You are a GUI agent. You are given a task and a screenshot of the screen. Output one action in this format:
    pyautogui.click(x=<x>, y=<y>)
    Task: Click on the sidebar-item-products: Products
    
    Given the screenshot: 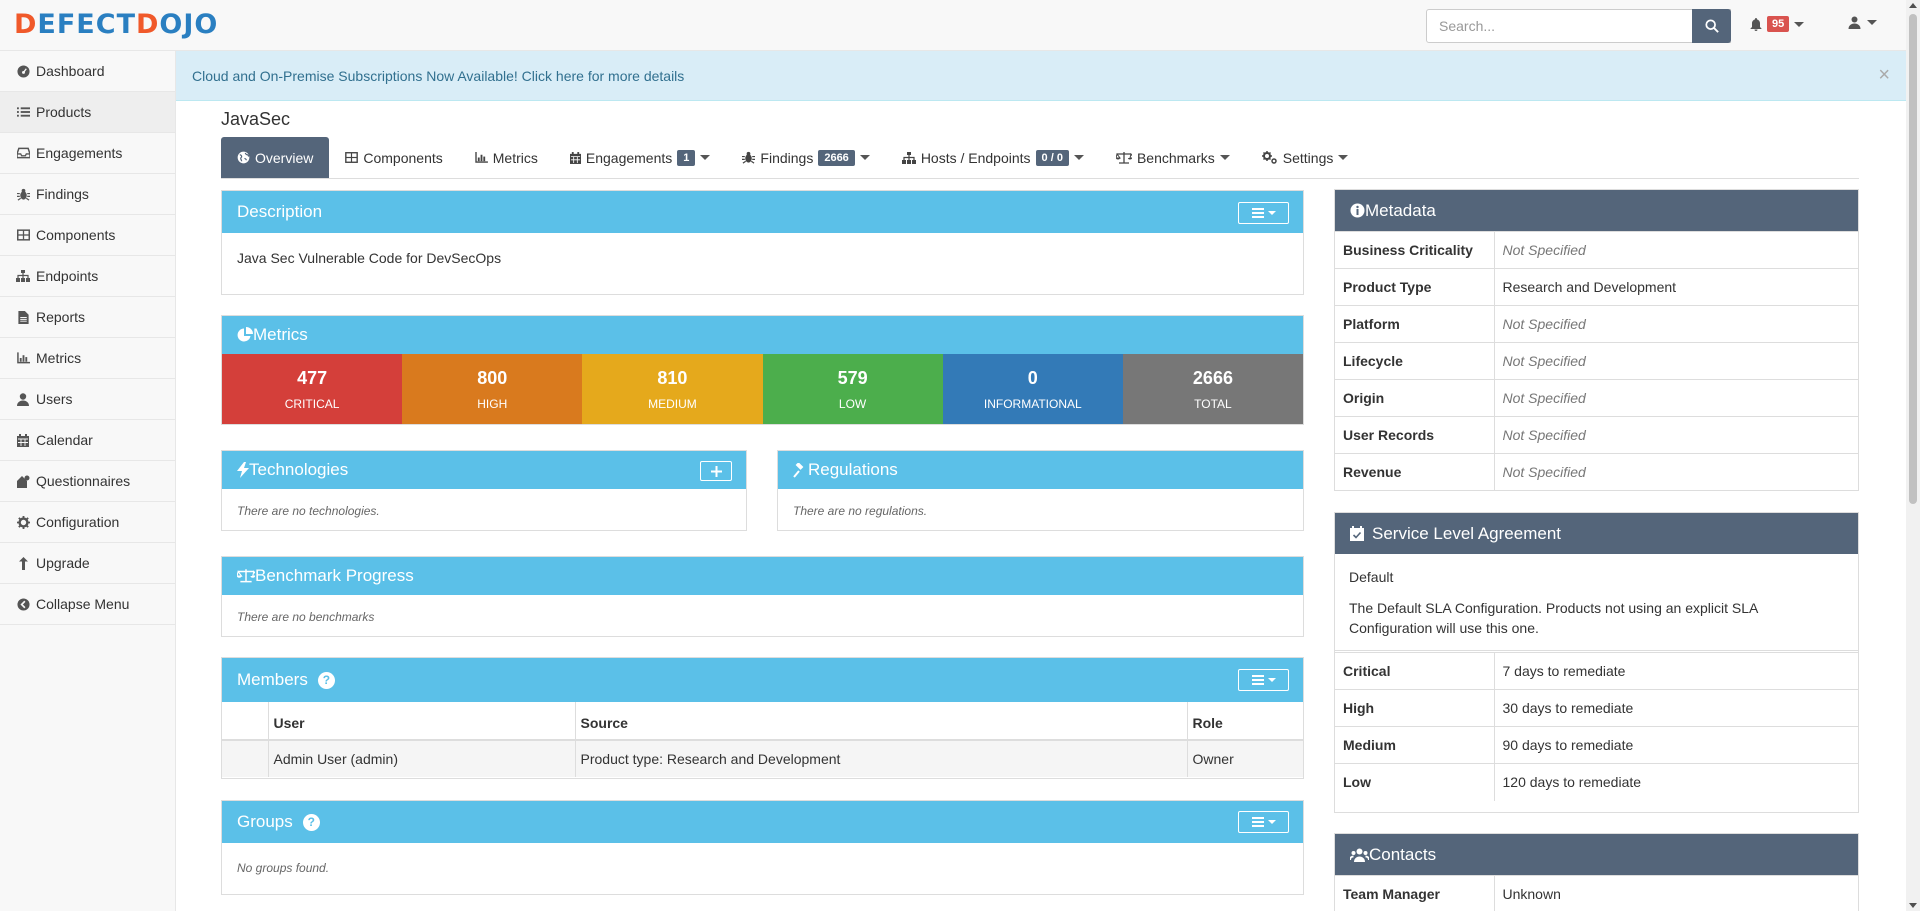 What is the action you would take?
    pyautogui.click(x=87, y=112)
    